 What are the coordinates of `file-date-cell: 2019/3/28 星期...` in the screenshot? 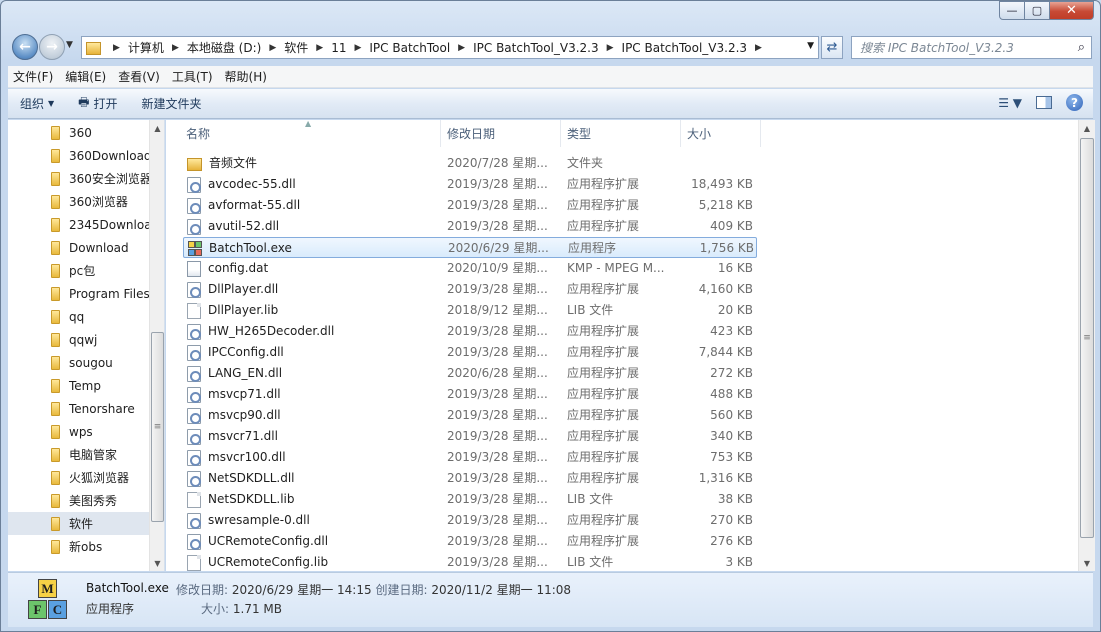 It's located at (497, 499).